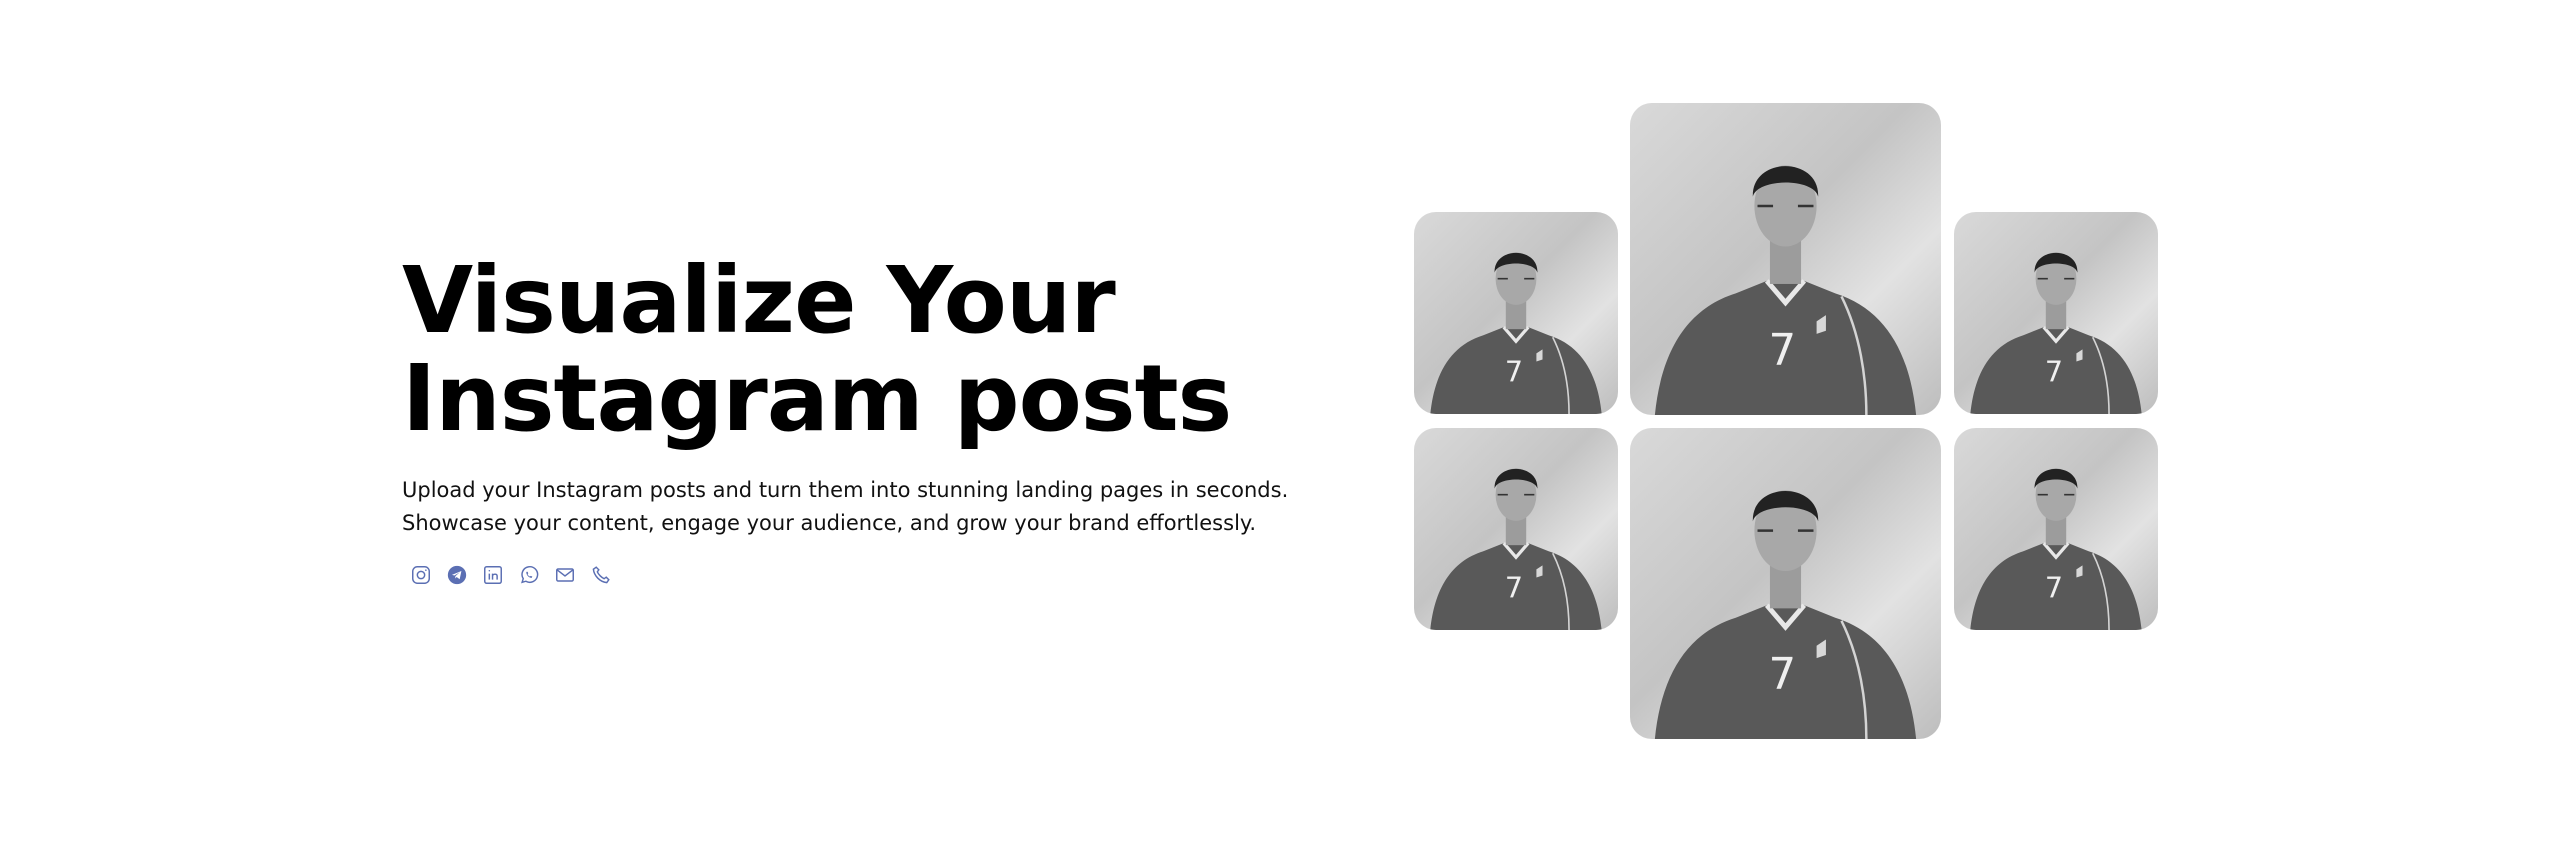  What do you see at coordinates (493, 575) in the screenshot?
I see `linkedin-icon` at bounding box center [493, 575].